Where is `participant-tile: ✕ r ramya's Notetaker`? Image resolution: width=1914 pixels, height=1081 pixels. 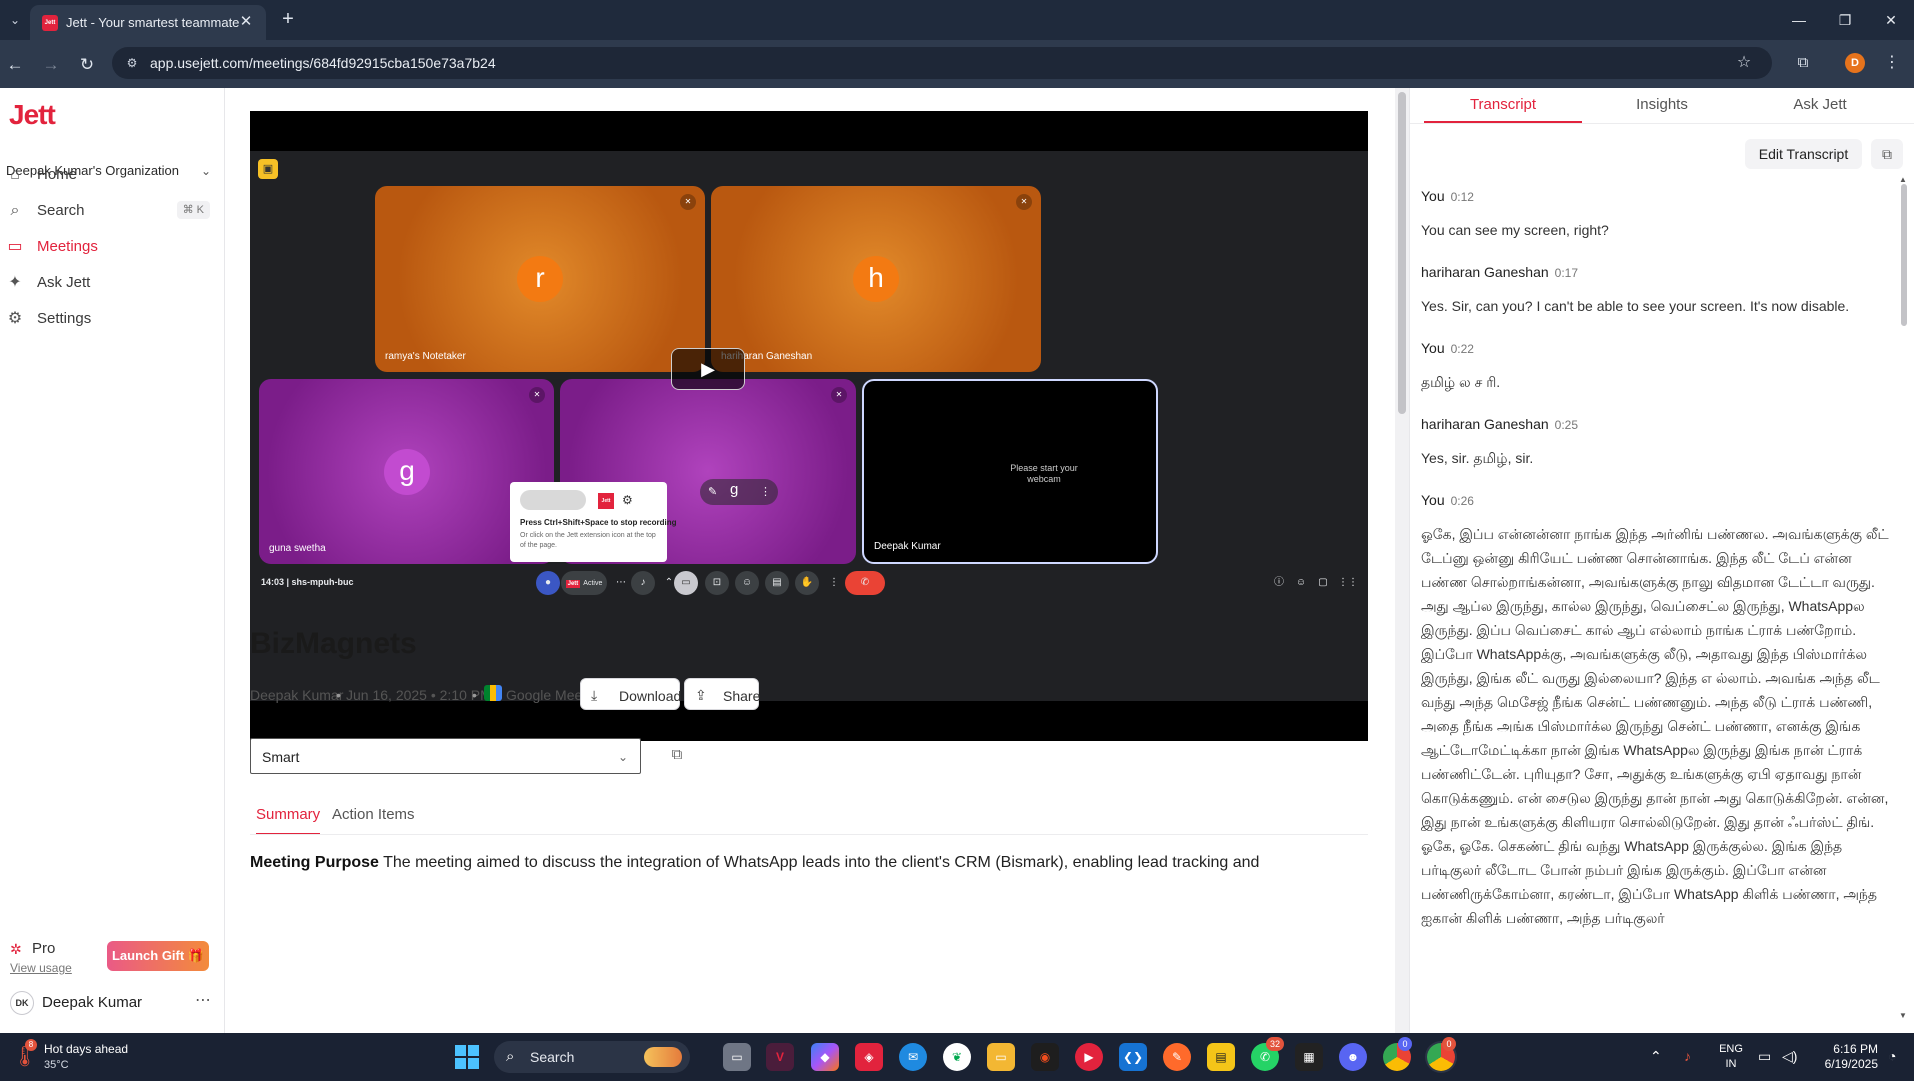 participant-tile: ✕ r ramya's Notetaker is located at coordinates (540, 279).